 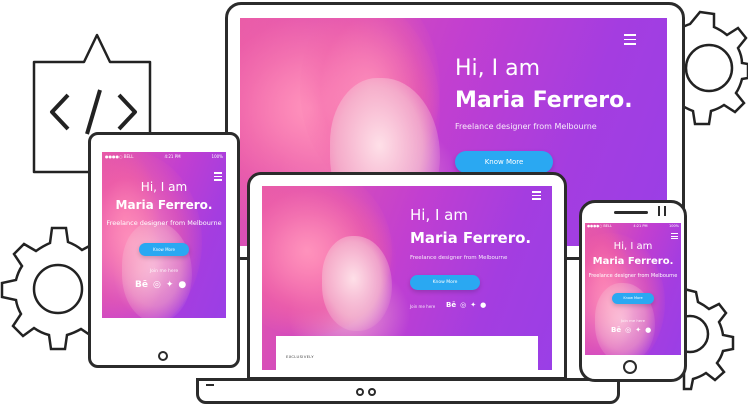 What do you see at coordinates (210, 385) in the screenshot?
I see `laptop-trackpad-edge` at bounding box center [210, 385].